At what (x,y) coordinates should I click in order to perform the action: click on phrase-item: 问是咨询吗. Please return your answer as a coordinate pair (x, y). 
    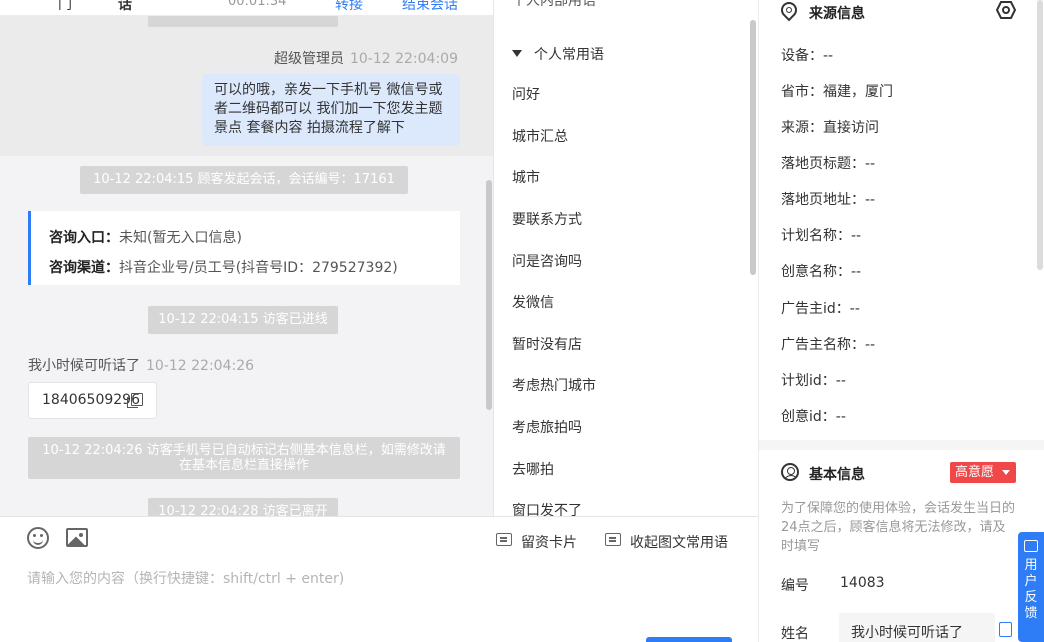
    Looking at the image, I should click on (547, 261).